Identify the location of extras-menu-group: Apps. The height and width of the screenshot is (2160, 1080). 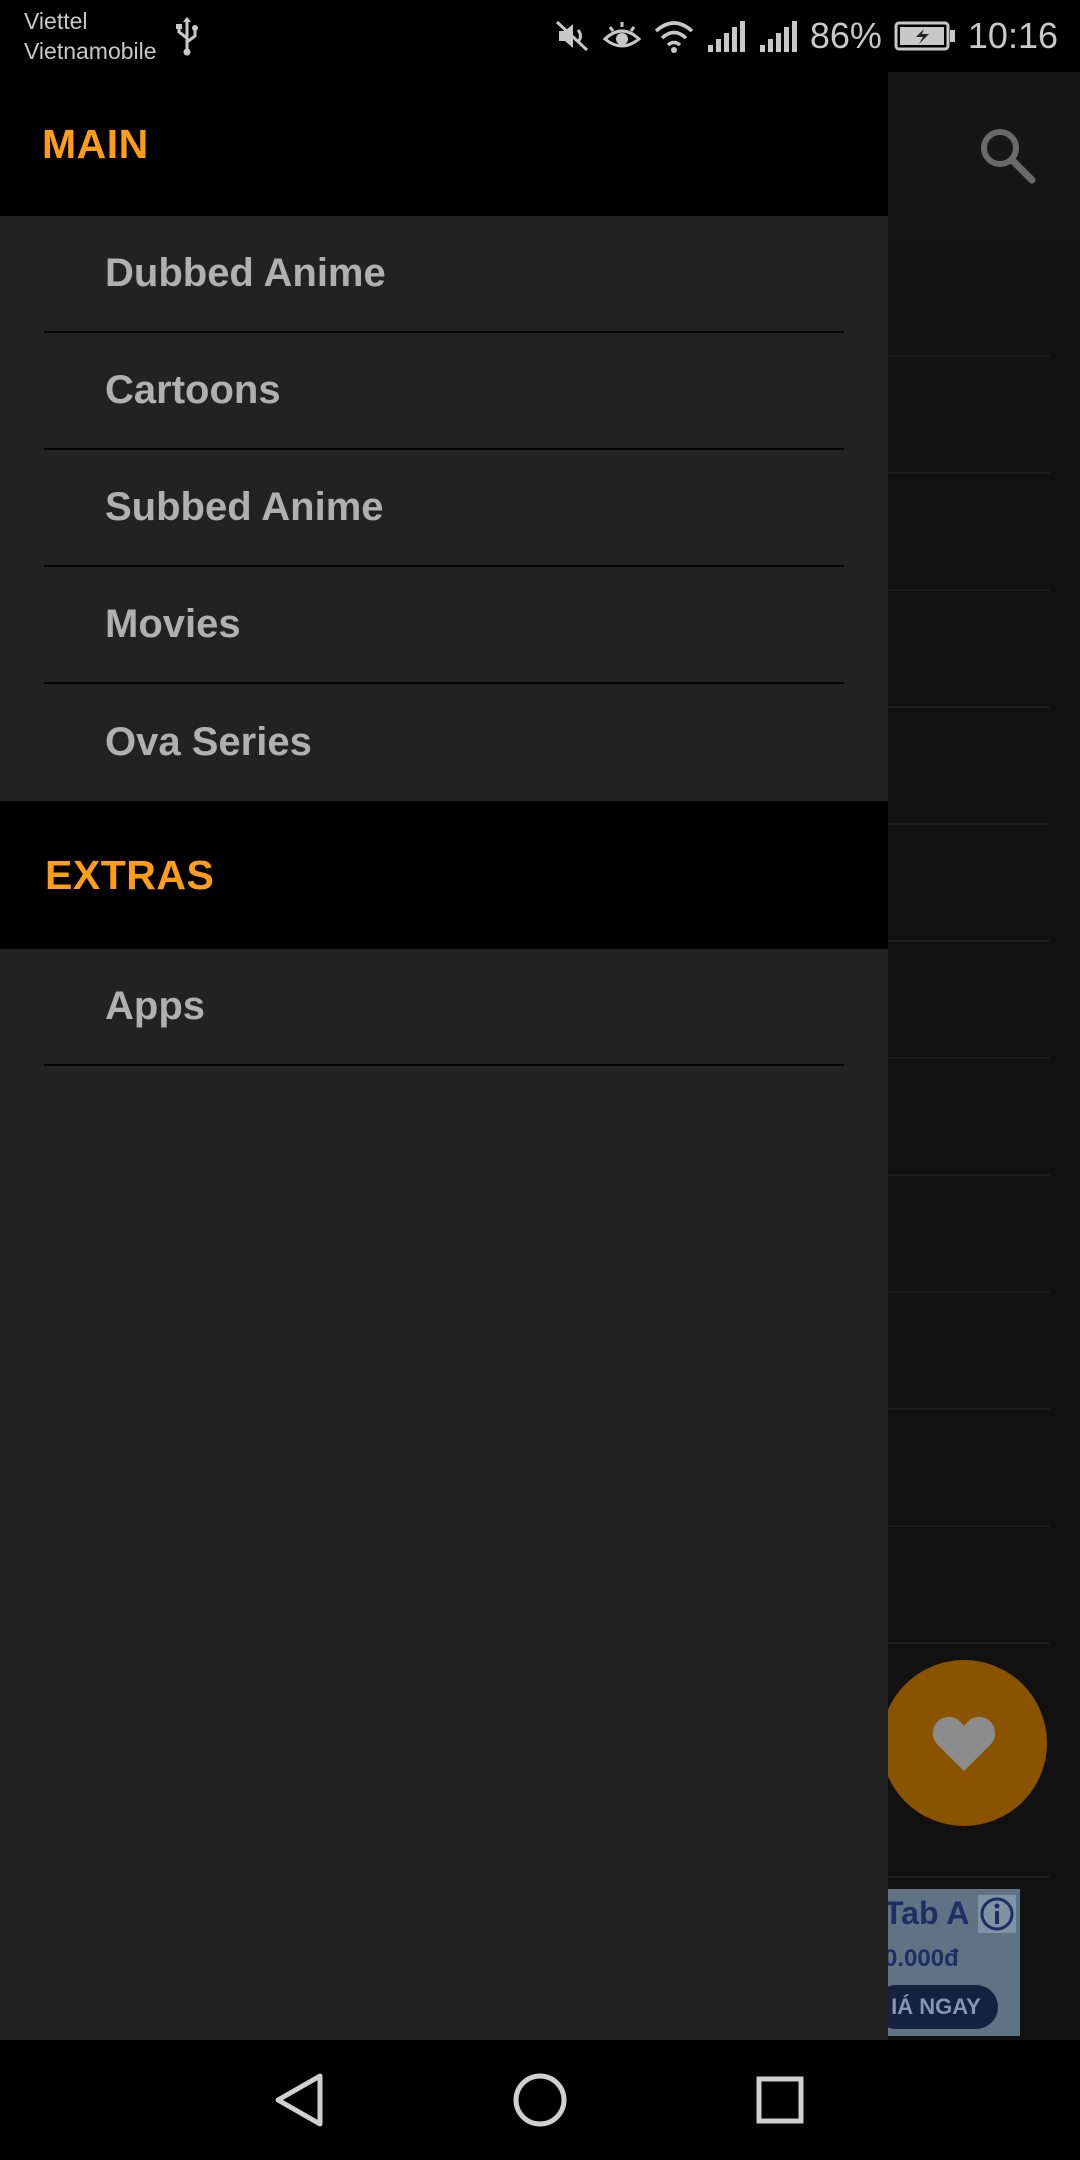
(444, 1007).